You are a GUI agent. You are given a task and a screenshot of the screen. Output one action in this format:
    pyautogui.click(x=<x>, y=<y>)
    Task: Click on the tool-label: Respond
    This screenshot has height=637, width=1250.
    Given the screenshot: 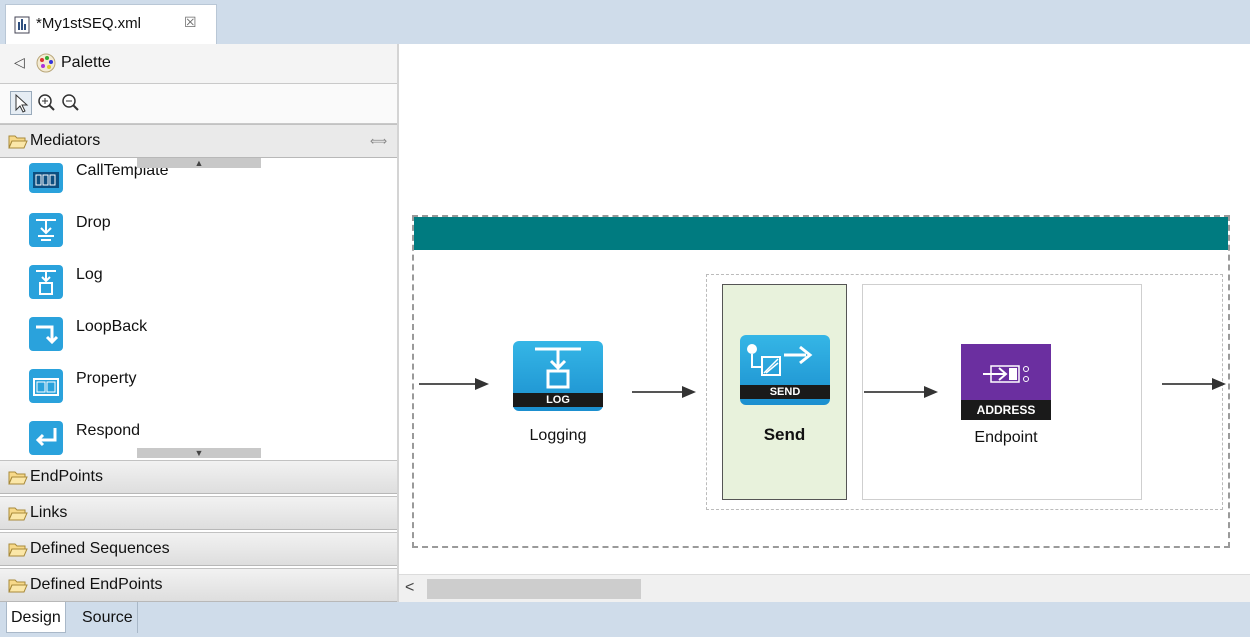 What is the action you would take?
    pyautogui.click(x=108, y=430)
    